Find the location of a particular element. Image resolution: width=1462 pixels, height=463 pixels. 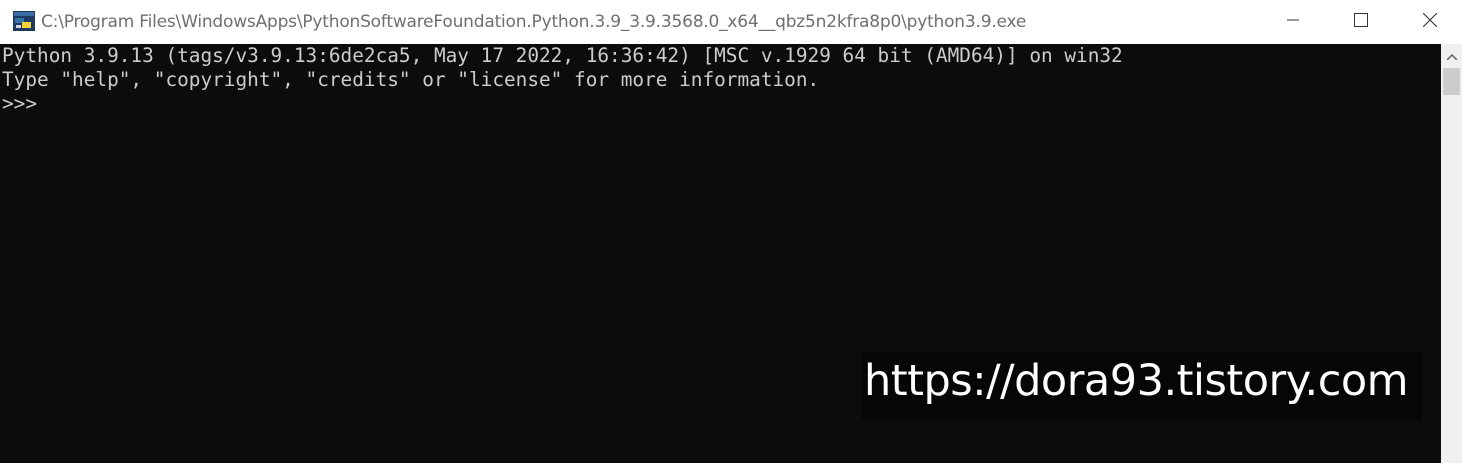

minimize-button is located at coordinates (1293, 22).